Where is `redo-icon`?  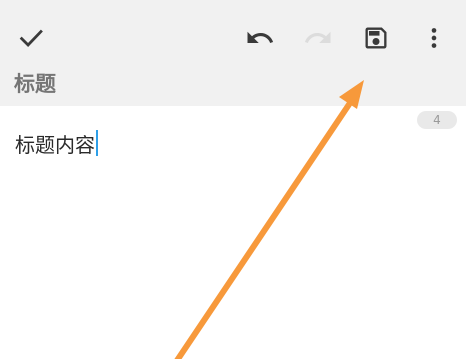
redo-icon is located at coordinates (317, 37).